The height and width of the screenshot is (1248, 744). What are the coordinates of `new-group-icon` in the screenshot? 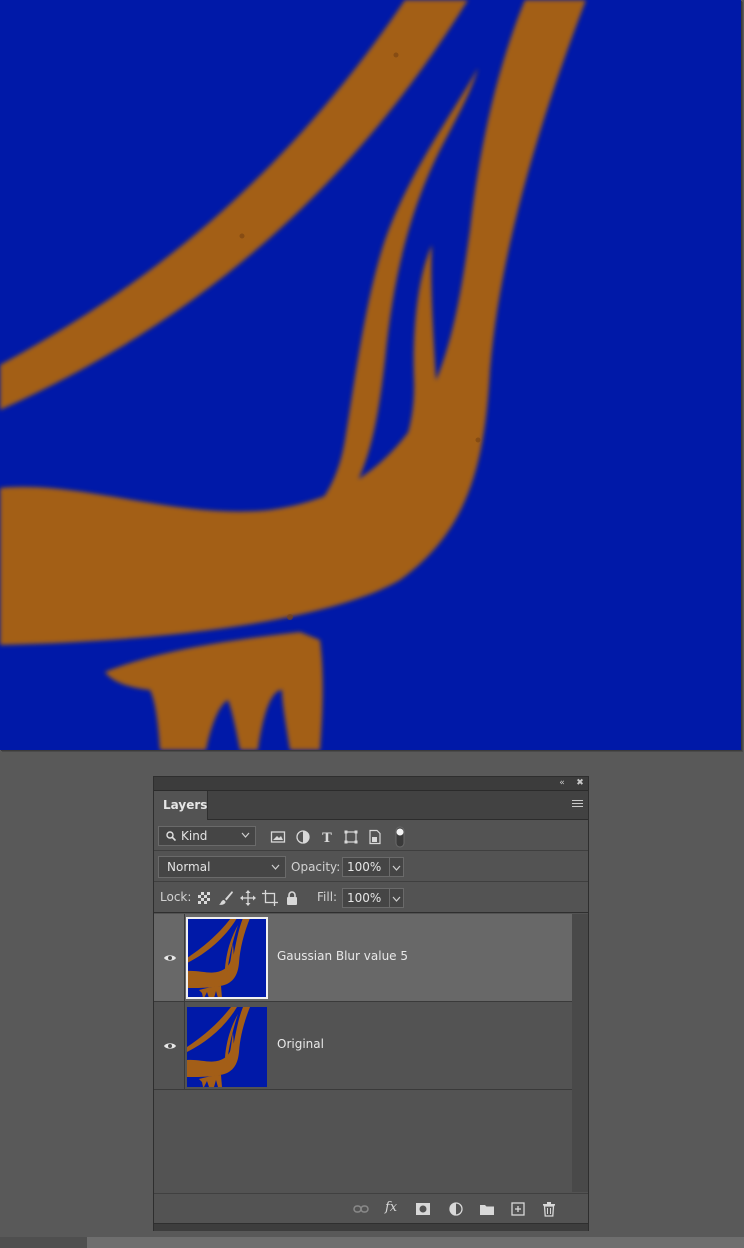 It's located at (487, 1209).